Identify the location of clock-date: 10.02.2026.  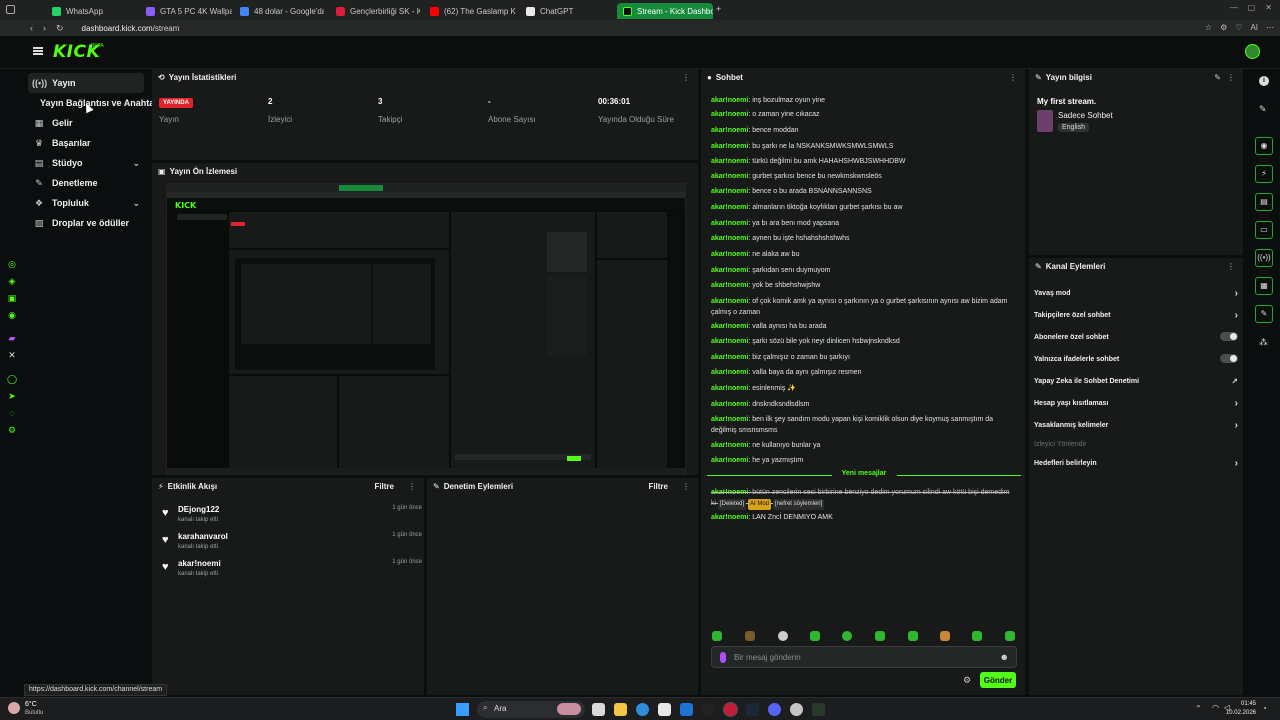
(1231, 713).